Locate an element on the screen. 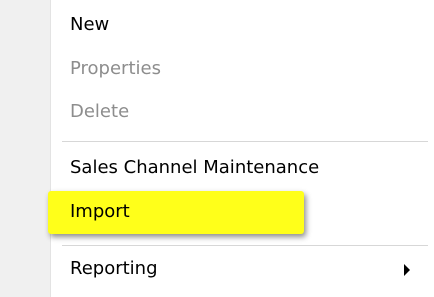  menu-icon-gutter is located at coordinates (25, 148).